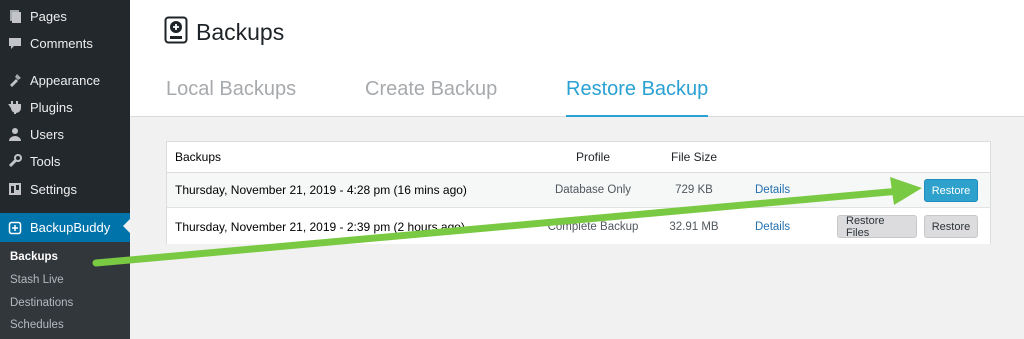 Image resolution: width=1024 pixels, height=339 pixels. I want to click on backupbuddy-icon, so click(15, 228).